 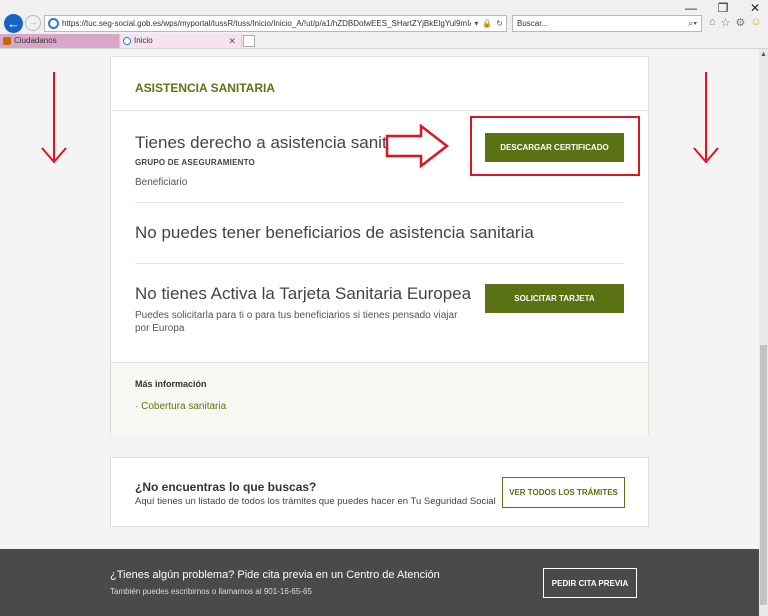 What do you see at coordinates (226, 487) in the screenshot?
I see `help-card-title: ¿No encuentras lo que buscas?` at bounding box center [226, 487].